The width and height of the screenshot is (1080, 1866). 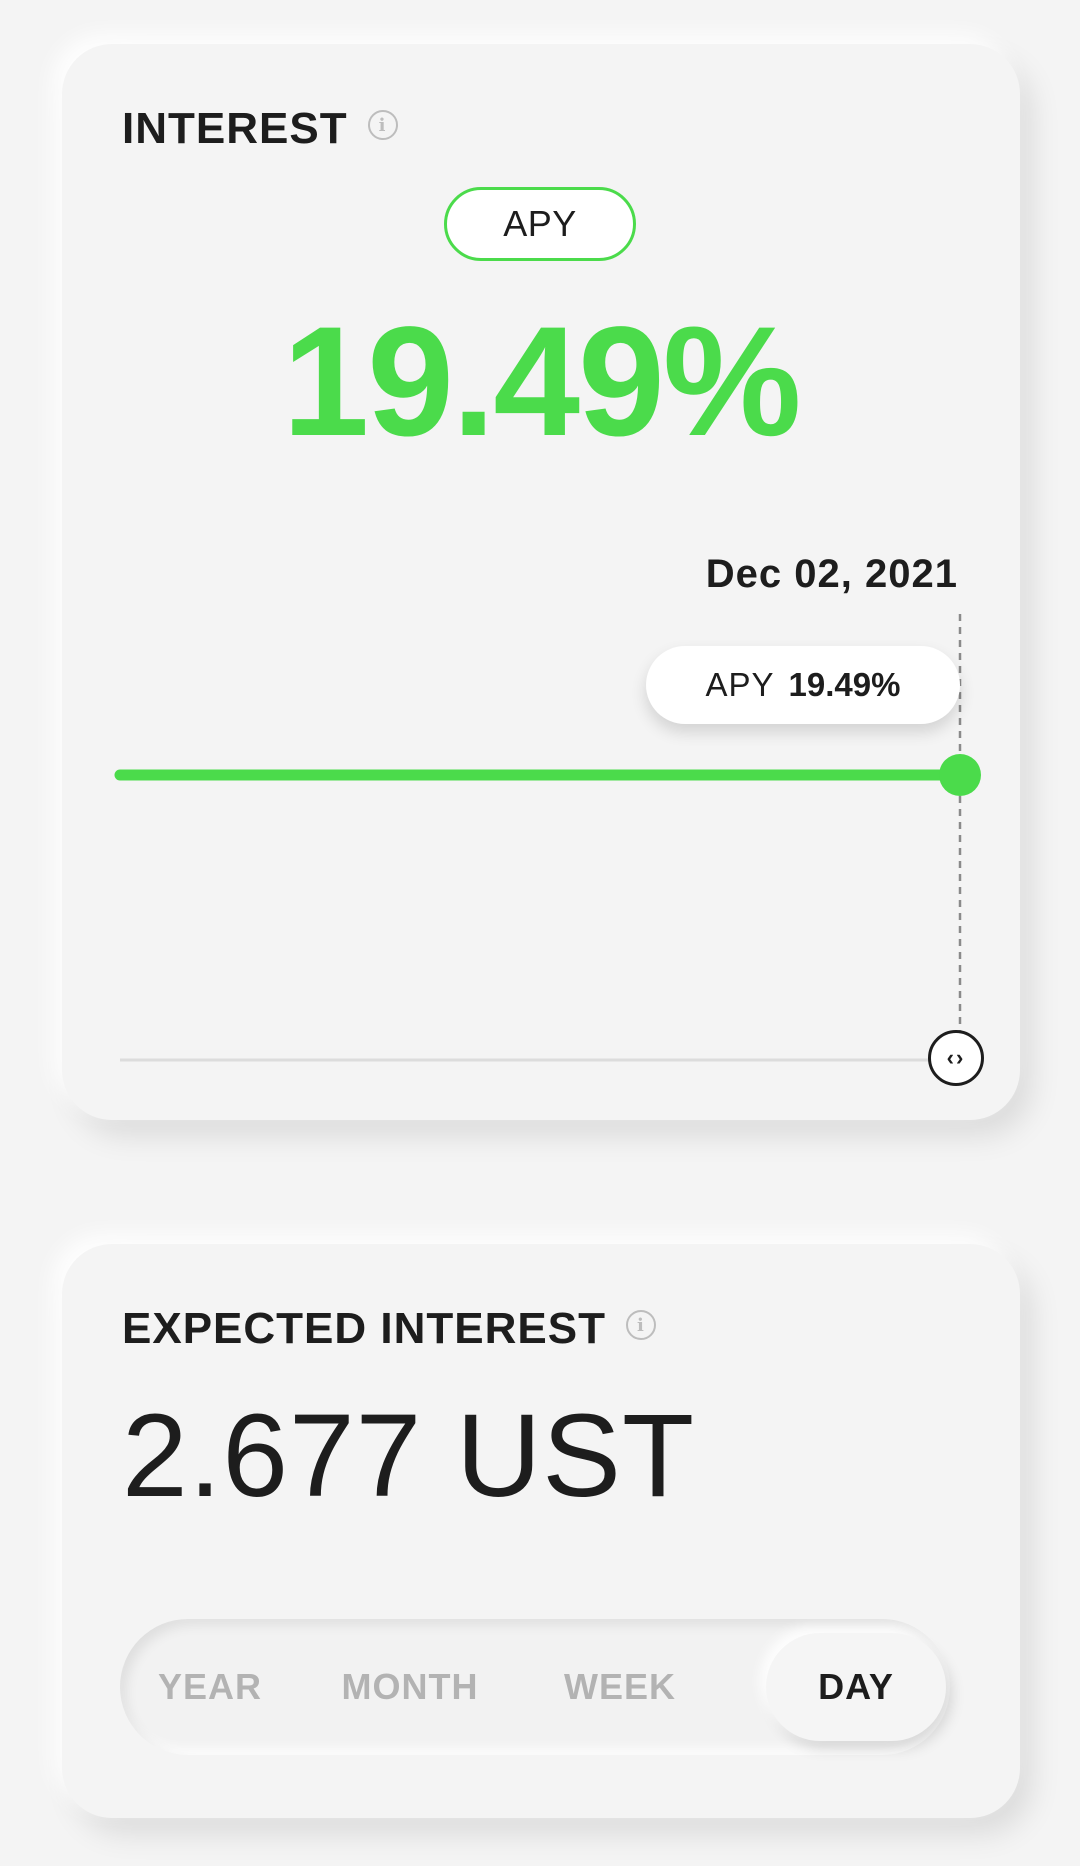 What do you see at coordinates (364, 1328) in the screenshot?
I see `expected-interest-title-label: EXPECTED INTEREST` at bounding box center [364, 1328].